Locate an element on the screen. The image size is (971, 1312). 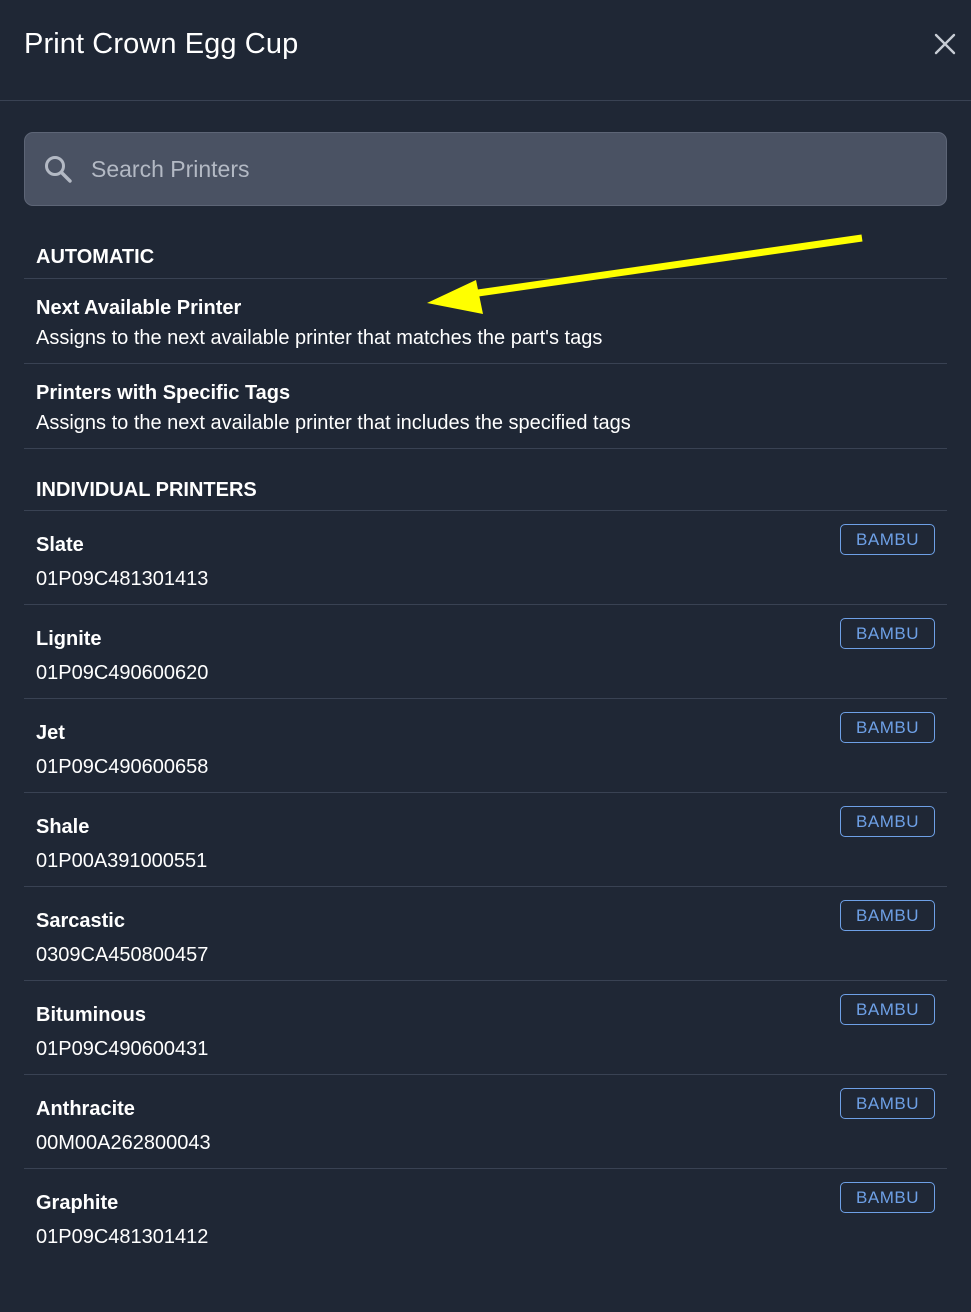
close-button is located at coordinates (945, 44).